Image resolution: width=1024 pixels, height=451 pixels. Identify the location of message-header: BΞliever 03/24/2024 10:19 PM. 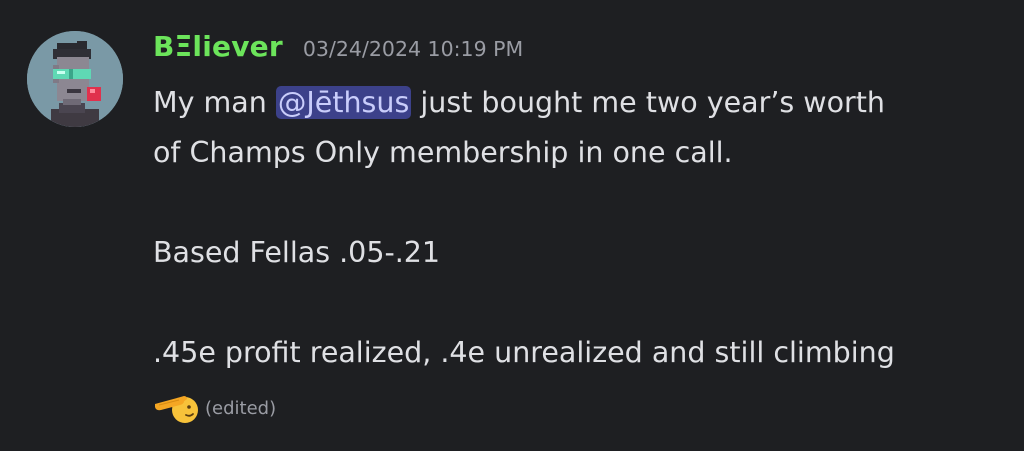
(338, 50).